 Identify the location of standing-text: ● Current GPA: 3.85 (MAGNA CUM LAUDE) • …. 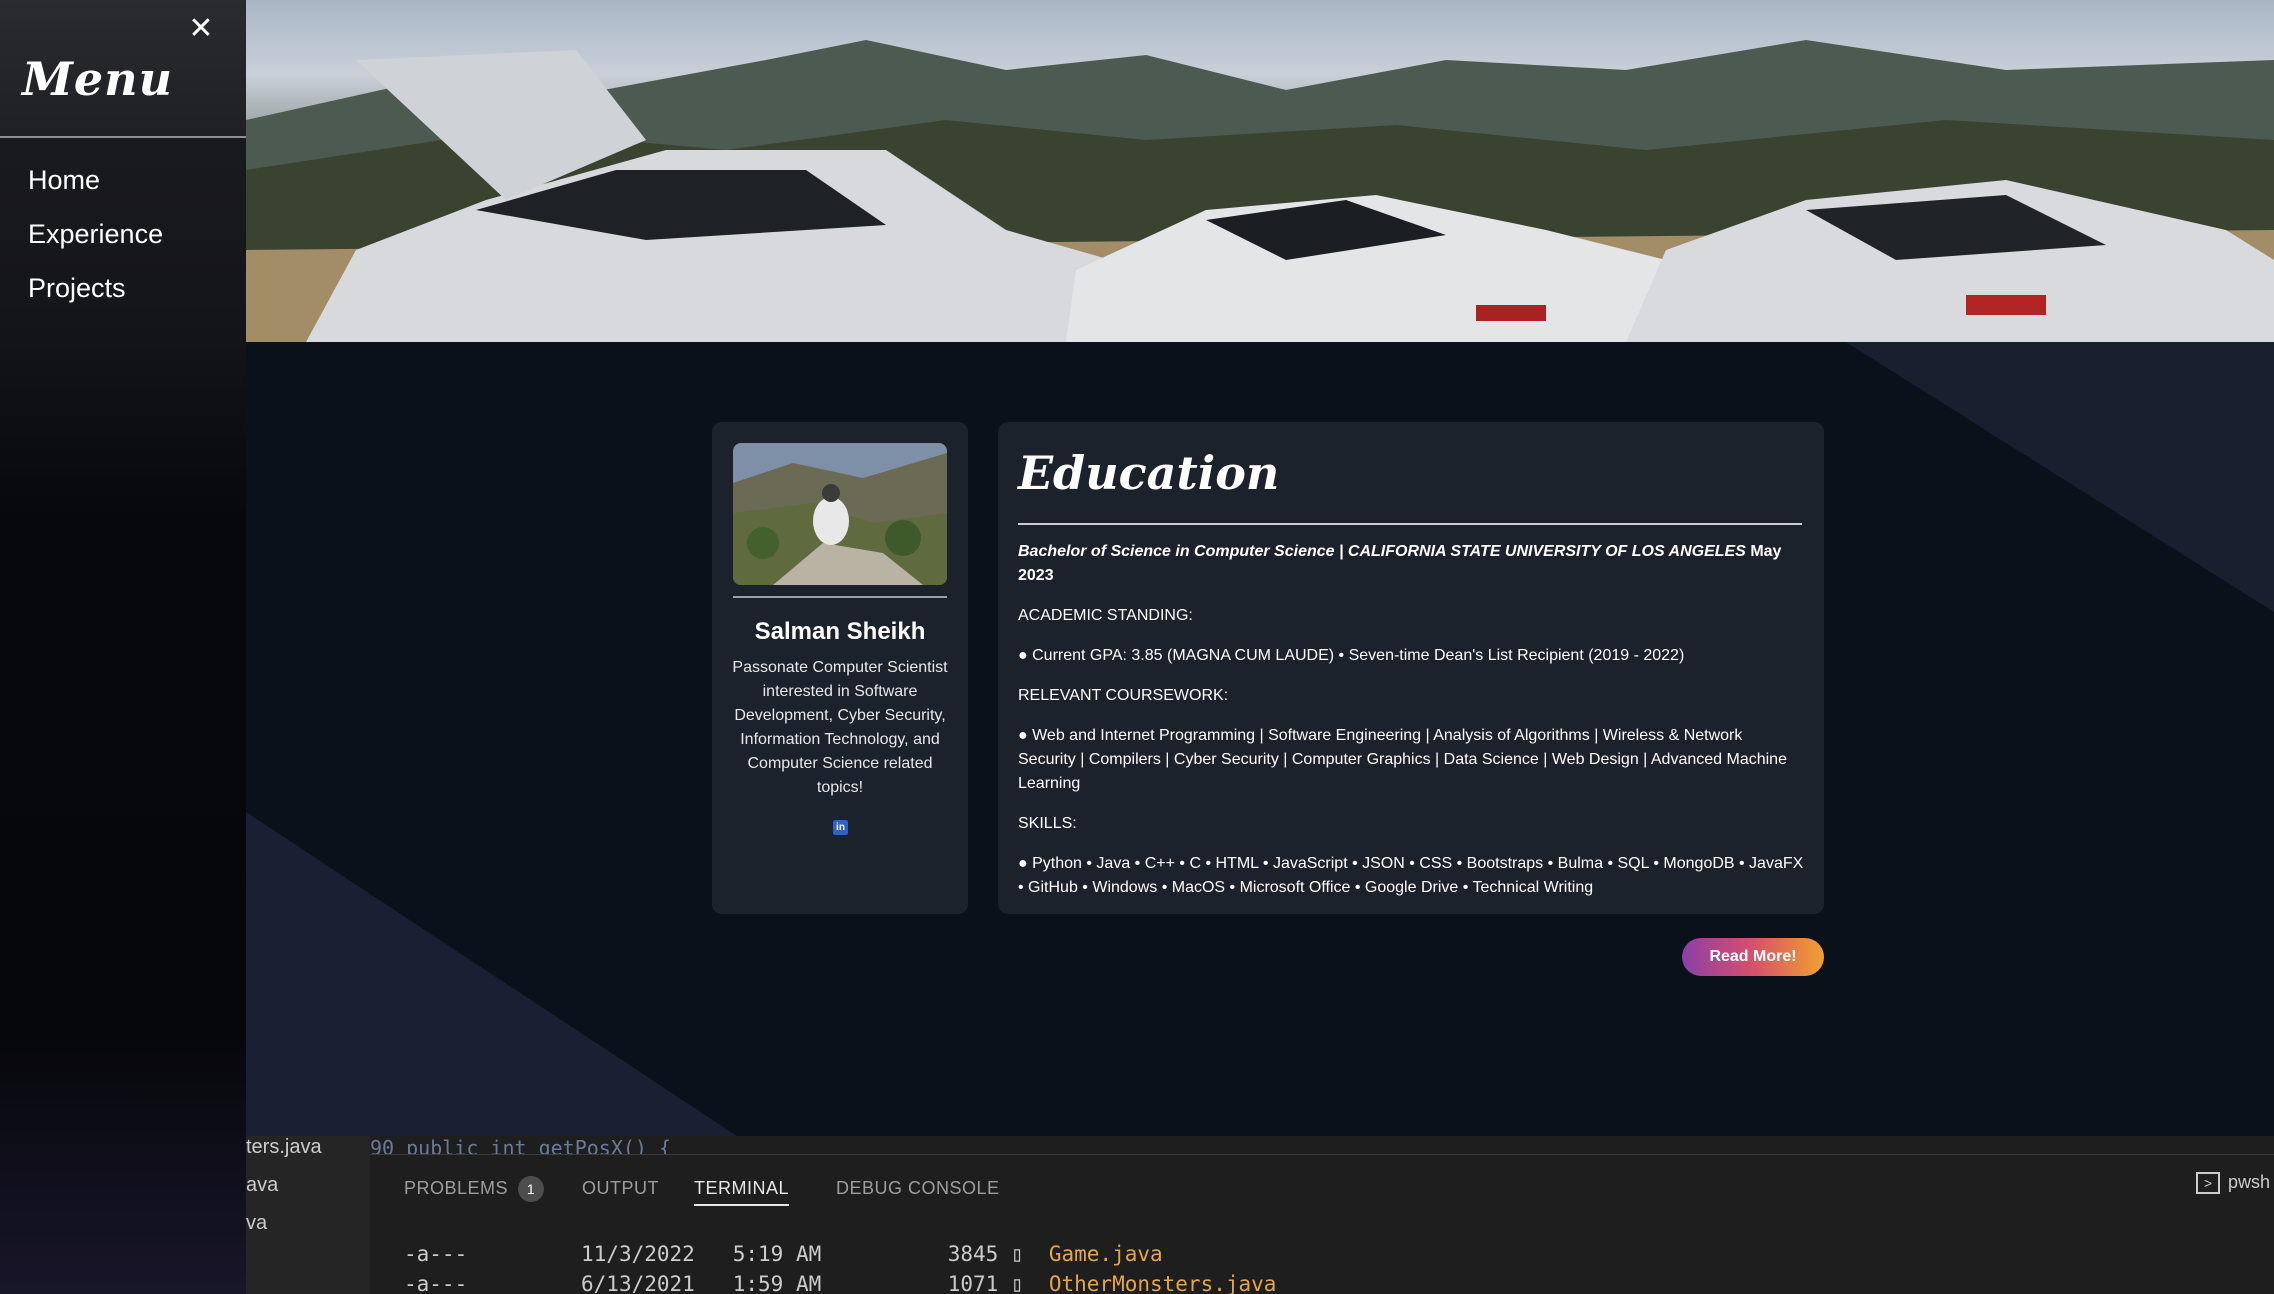
(1351, 655).